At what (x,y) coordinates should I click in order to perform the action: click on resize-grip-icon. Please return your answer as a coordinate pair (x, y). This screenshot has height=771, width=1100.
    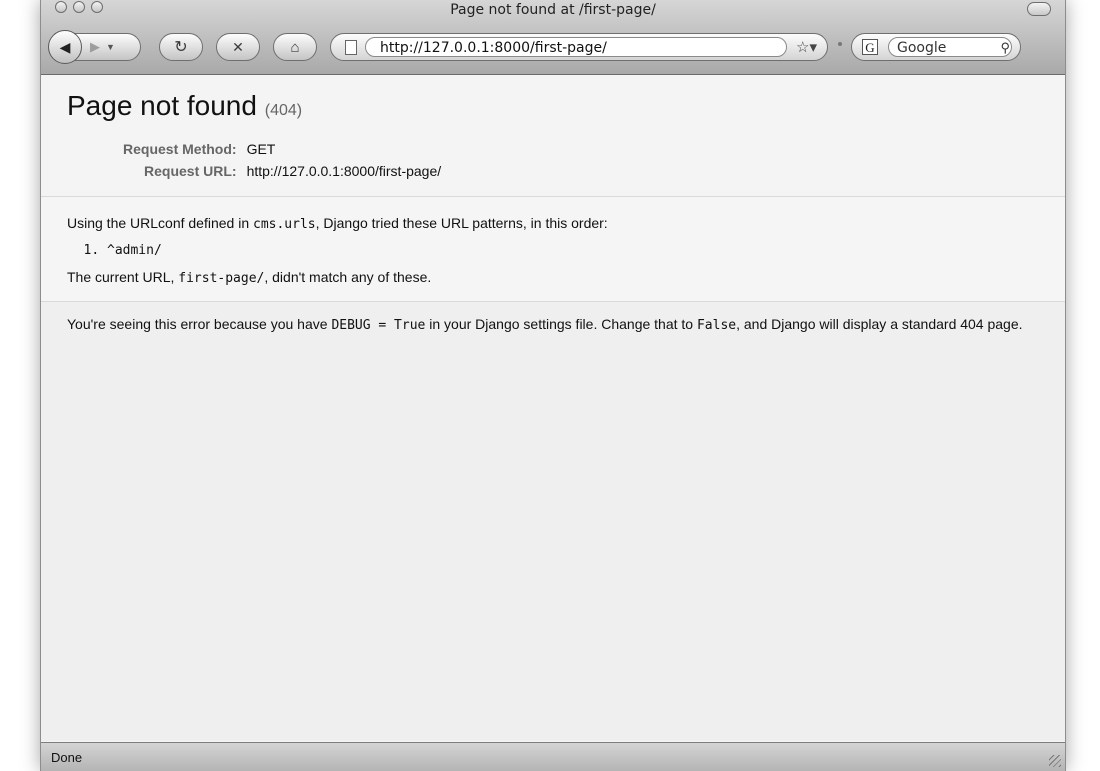
    Looking at the image, I should click on (1055, 761).